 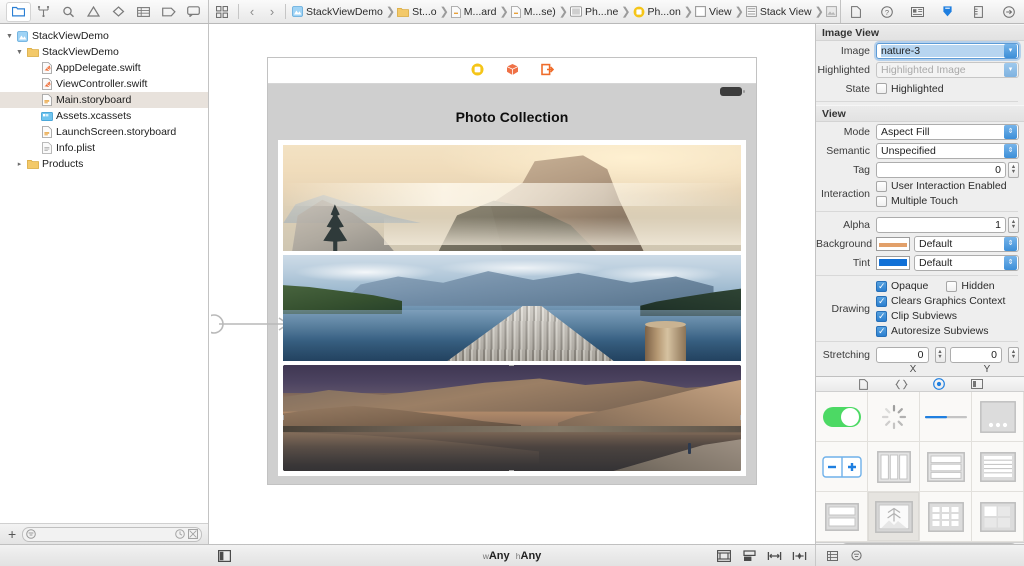 I want to click on resize-handle-bottom-center, so click(x=511, y=470).